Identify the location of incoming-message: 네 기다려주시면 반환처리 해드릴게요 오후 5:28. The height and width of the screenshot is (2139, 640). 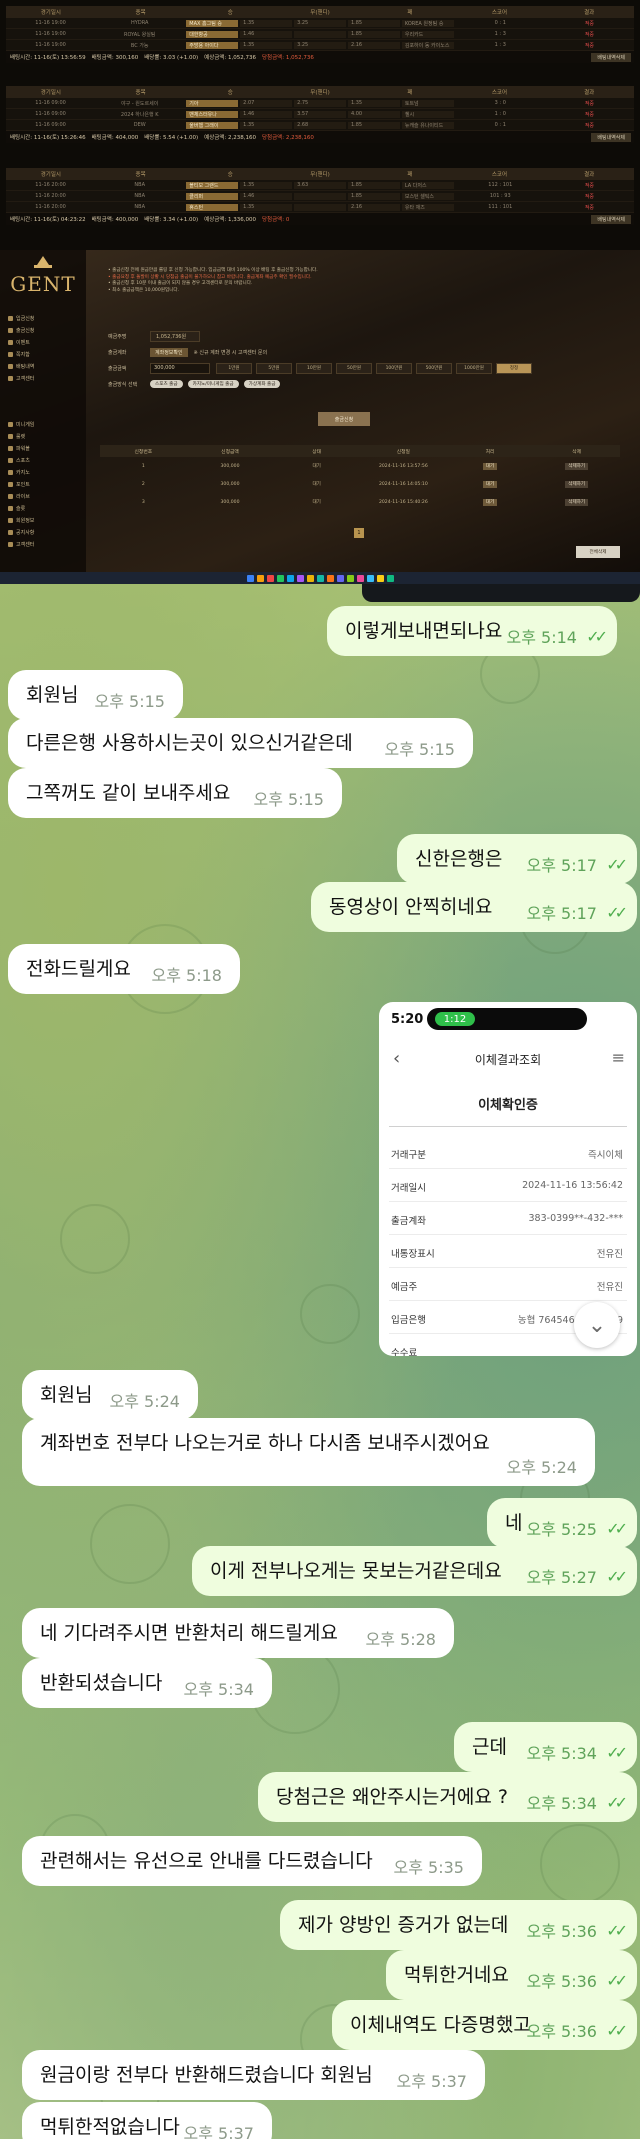
(238, 1633).